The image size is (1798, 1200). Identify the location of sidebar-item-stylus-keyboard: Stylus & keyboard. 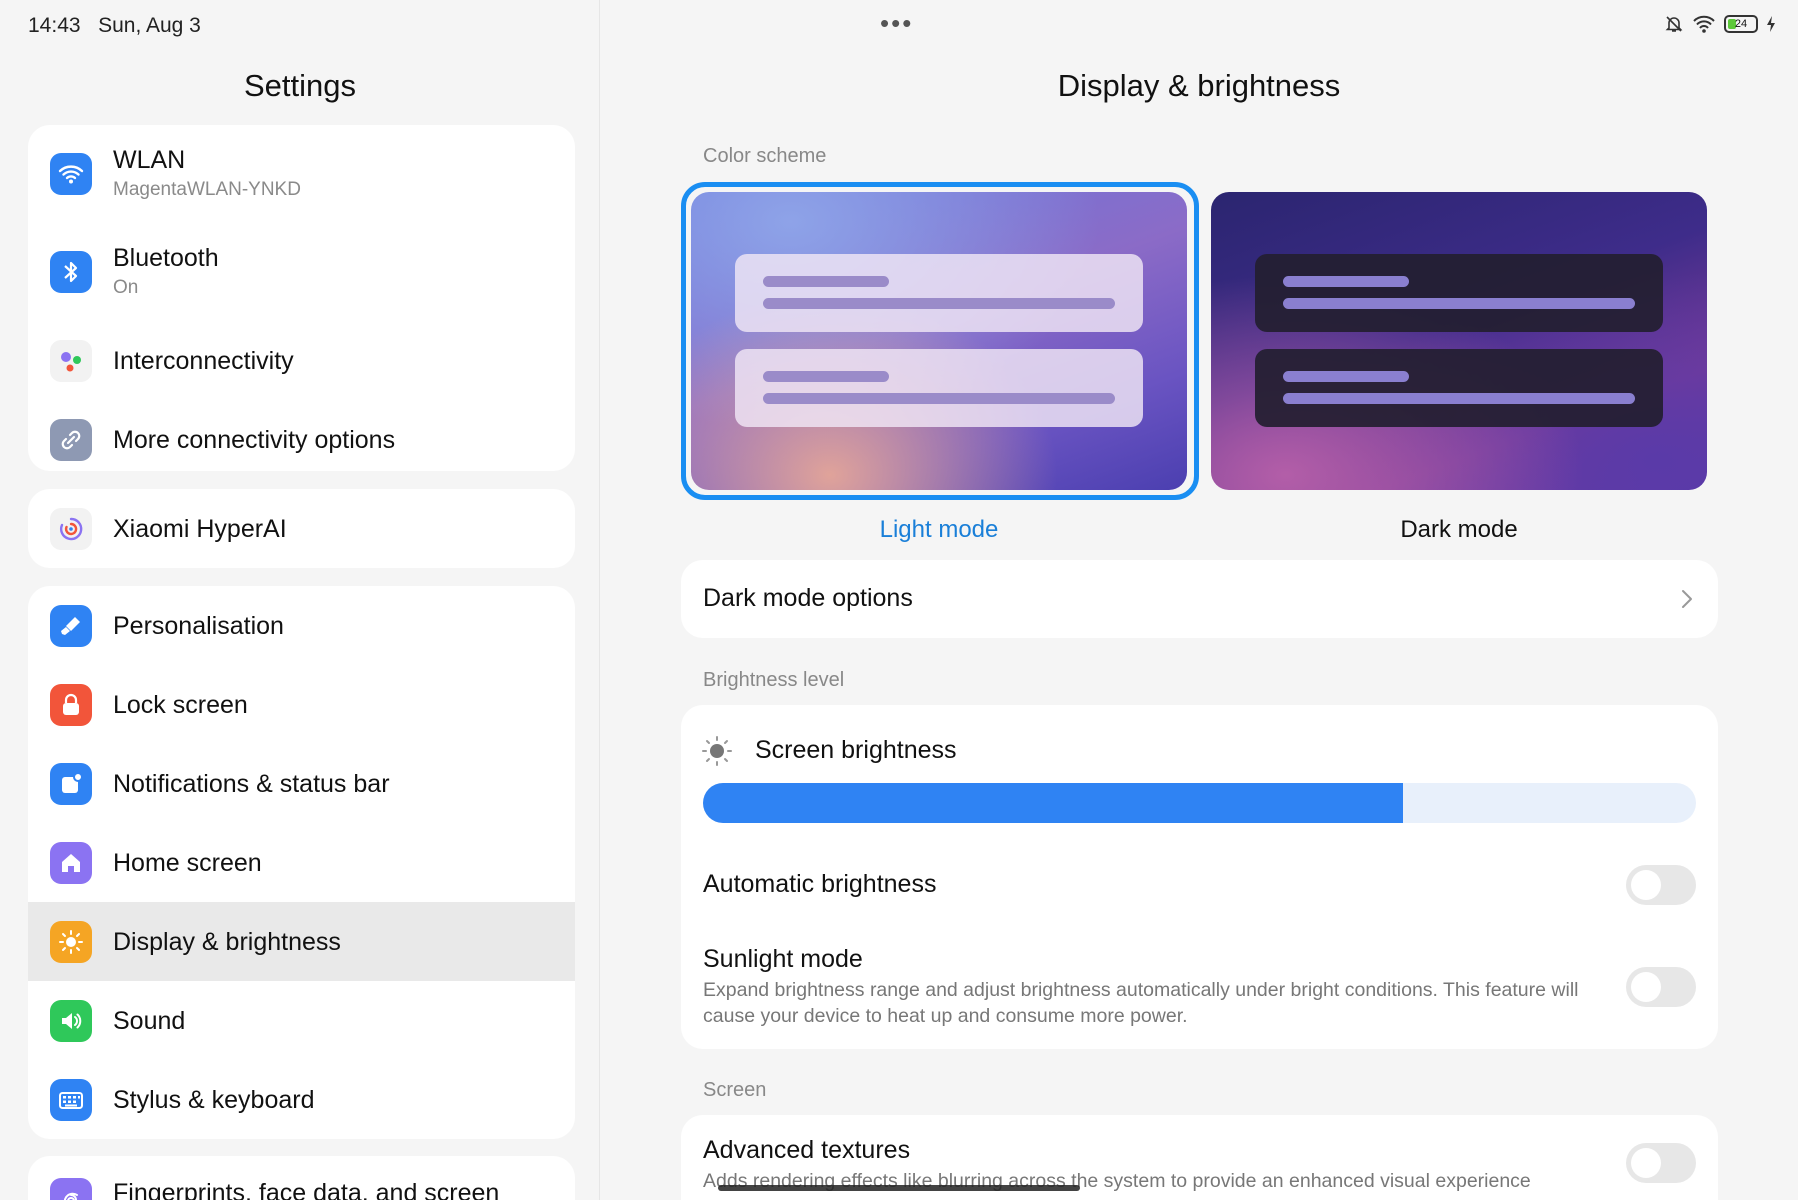
(301, 1099).